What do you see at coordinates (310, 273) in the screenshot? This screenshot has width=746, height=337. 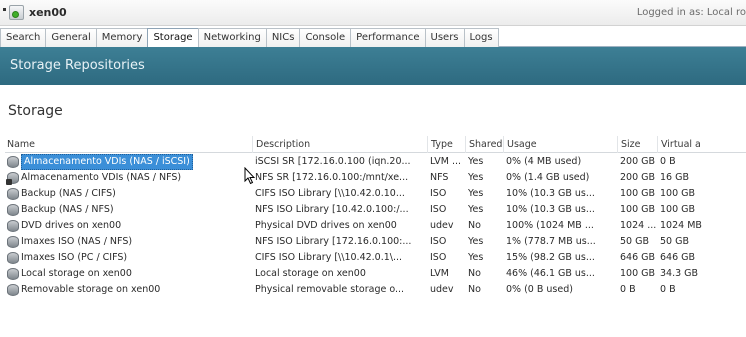 I see `cell-description: Local storage on xen00` at bounding box center [310, 273].